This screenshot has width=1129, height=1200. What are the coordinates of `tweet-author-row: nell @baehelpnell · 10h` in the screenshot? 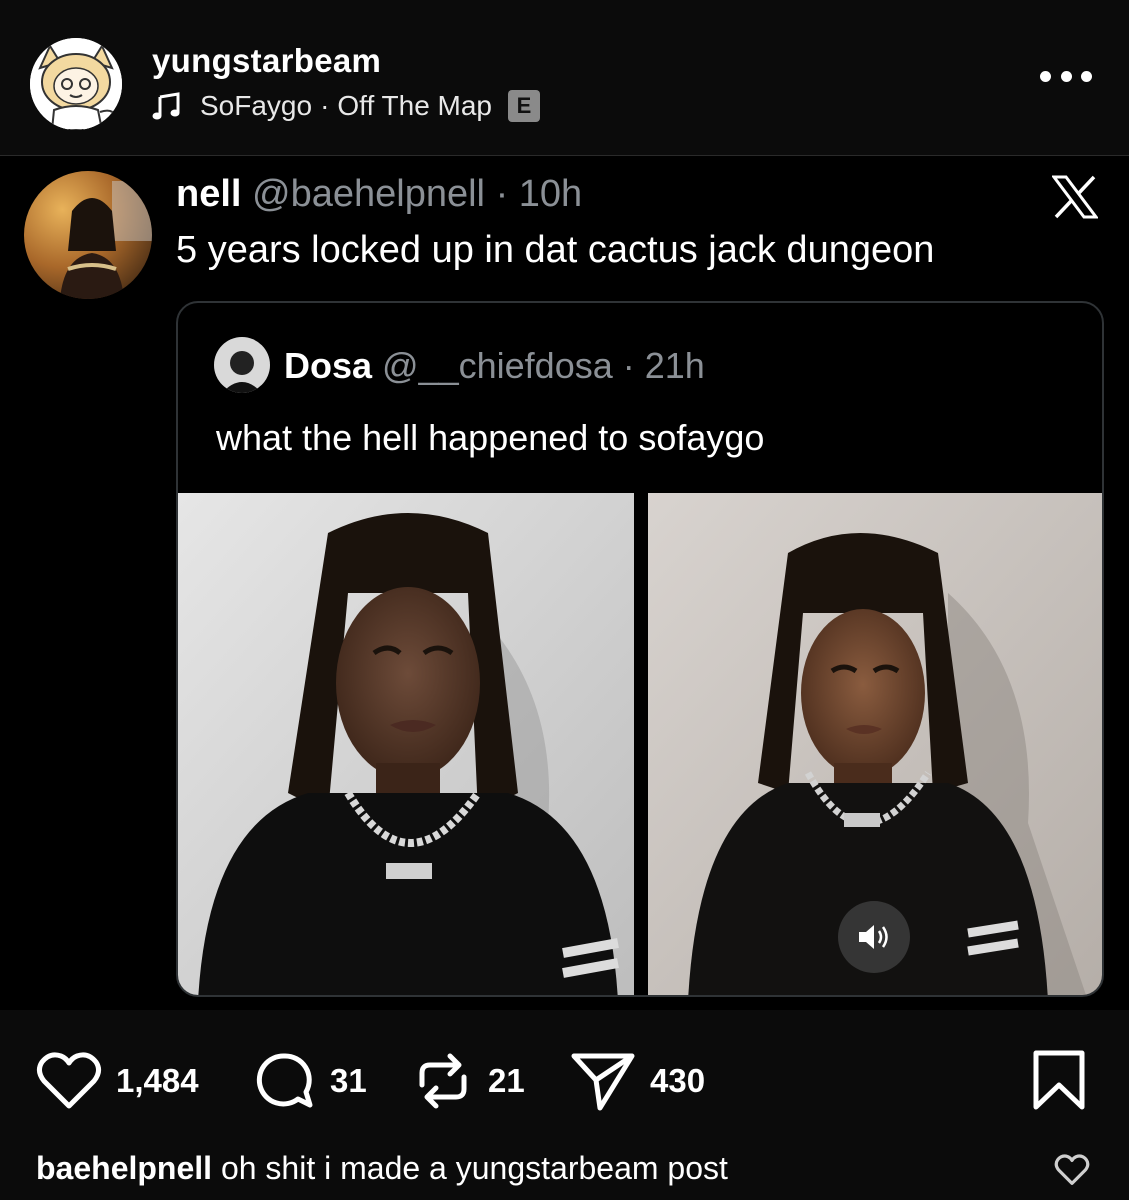 It's located at (379, 194).